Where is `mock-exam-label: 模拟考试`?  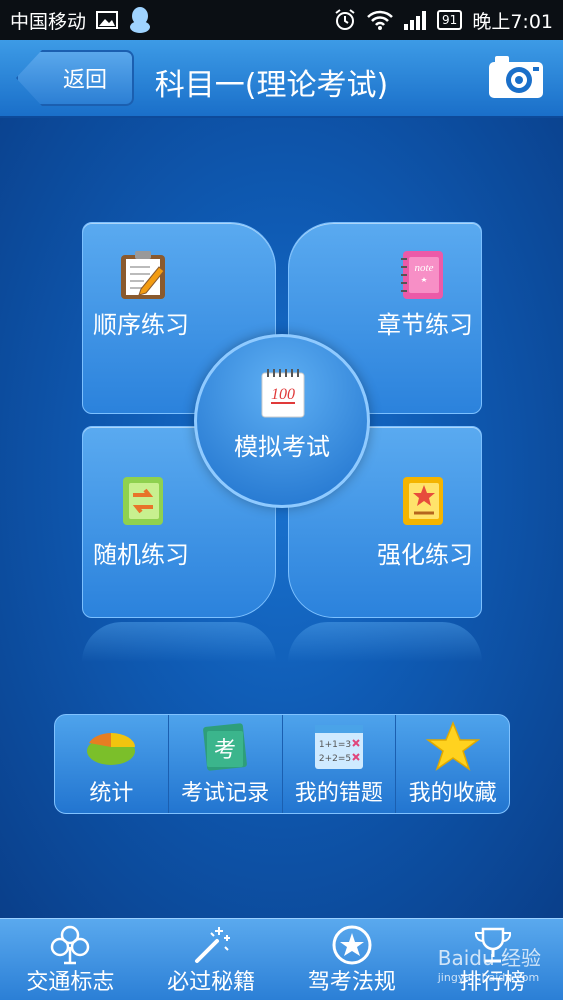
mock-exam-label: 模拟考试 is located at coordinates (282, 447).